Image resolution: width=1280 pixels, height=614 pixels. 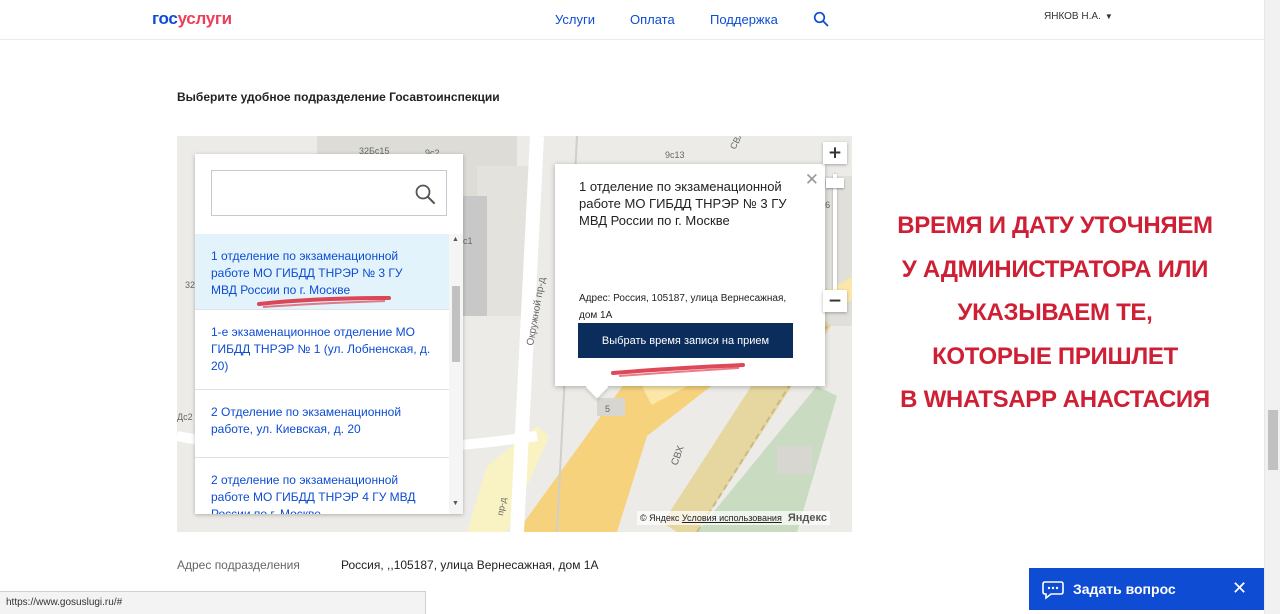 What do you see at coordinates (607, 409) in the screenshot?
I see `map-label: 5` at bounding box center [607, 409].